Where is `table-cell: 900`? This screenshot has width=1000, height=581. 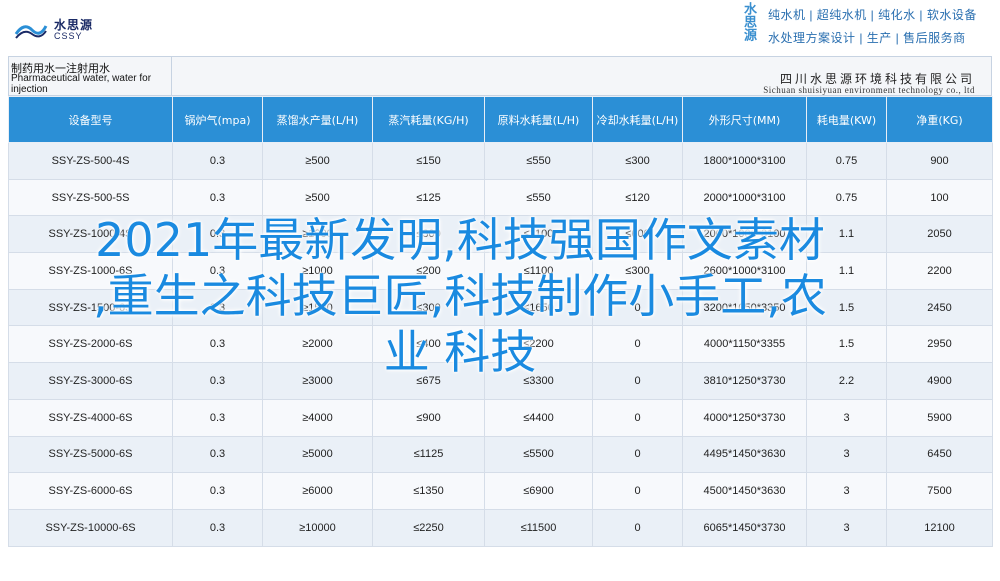
table-cell: 900 is located at coordinates (939, 161).